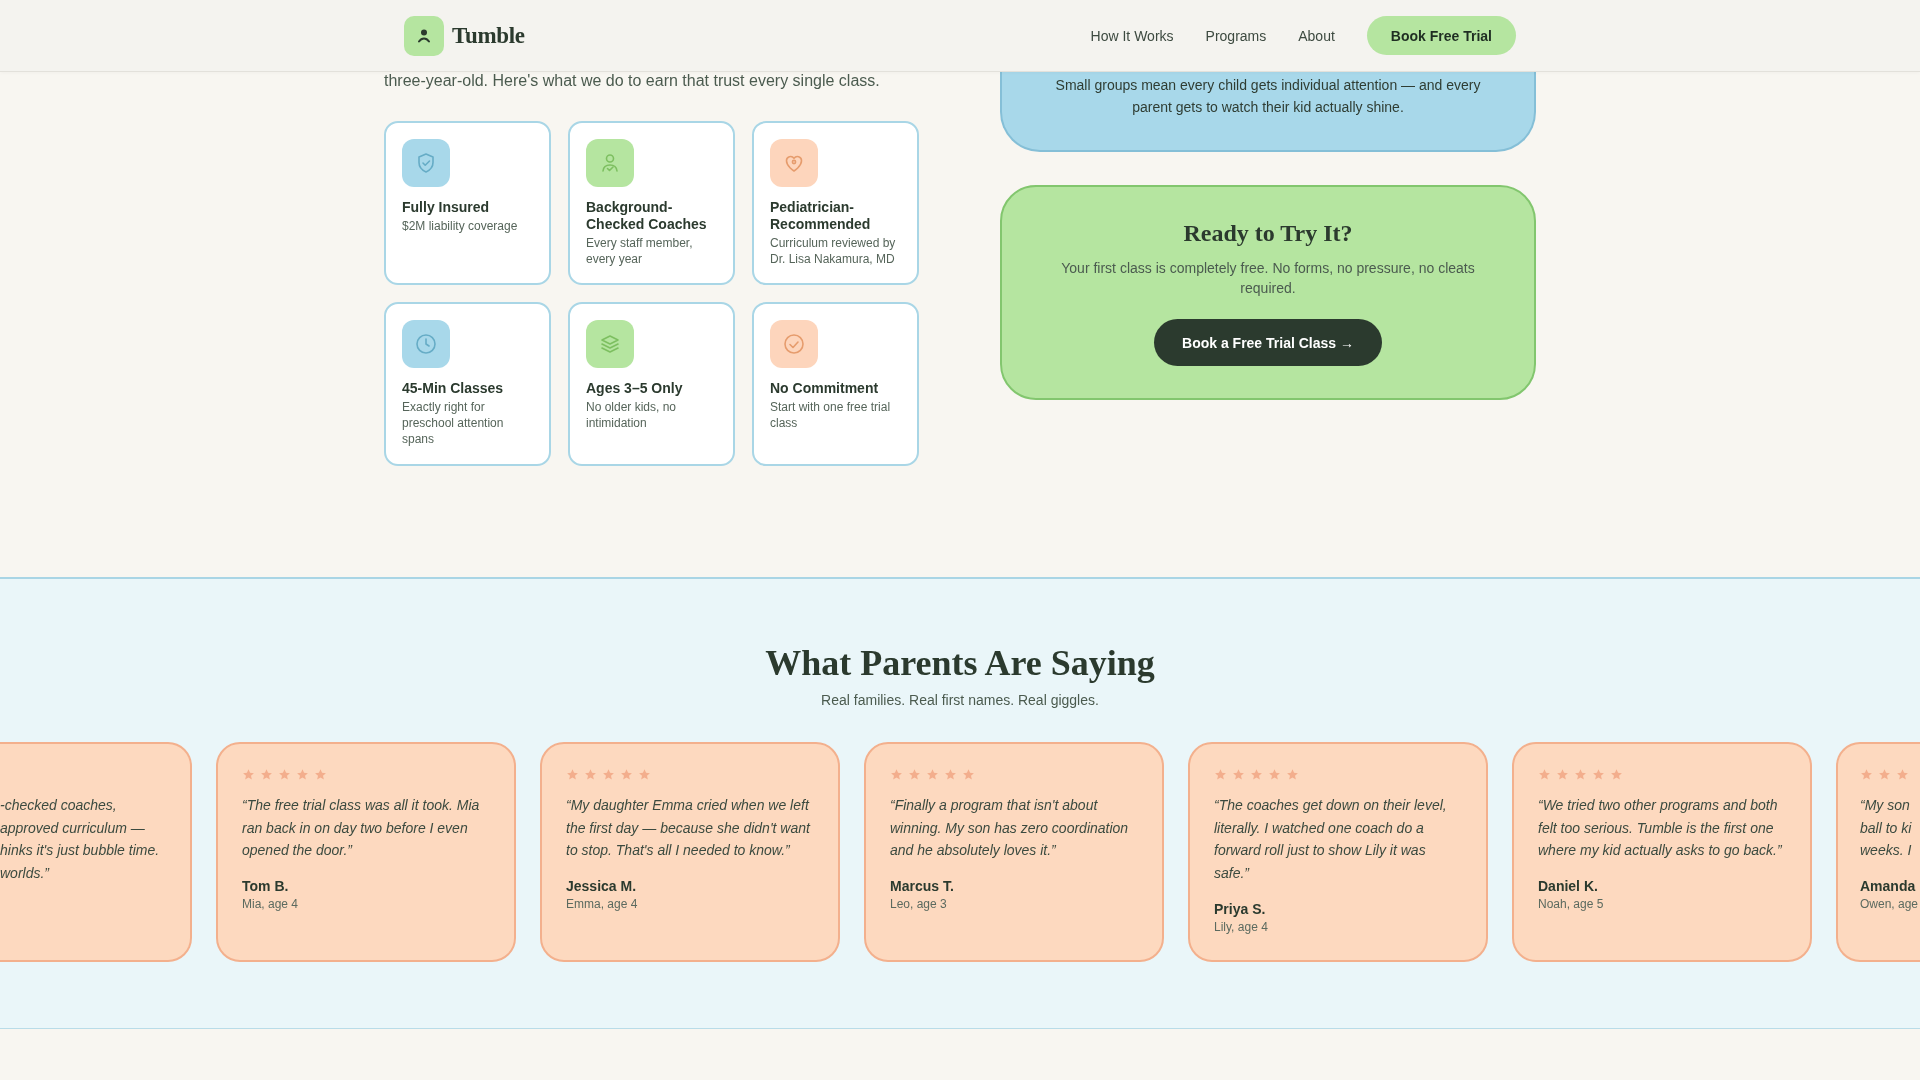  What do you see at coordinates (1441, 35) in the screenshot?
I see `book-trial-button: Book Free Trial` at bounding box center [1441, 35].